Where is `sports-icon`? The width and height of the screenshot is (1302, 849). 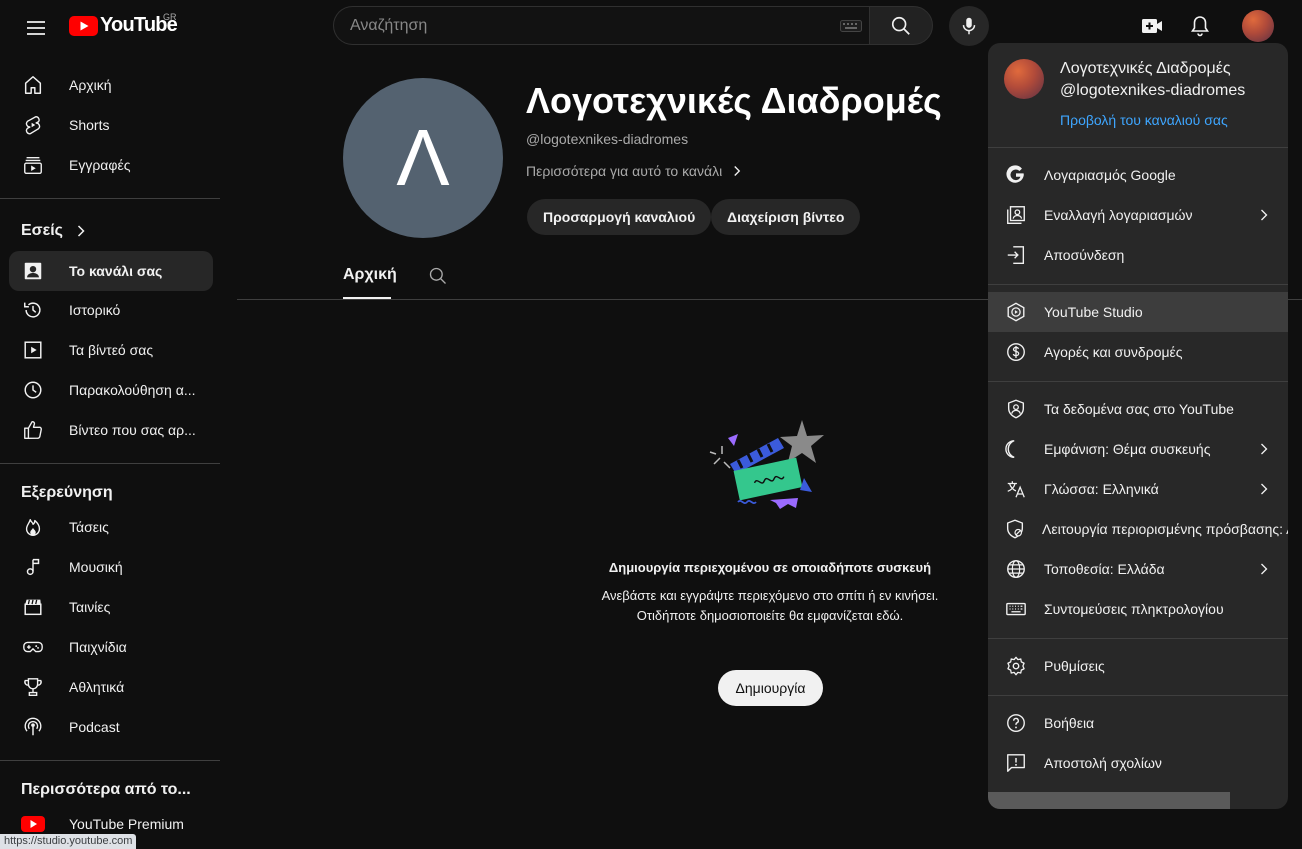
sports-icon is located at coordinates (33, 687).